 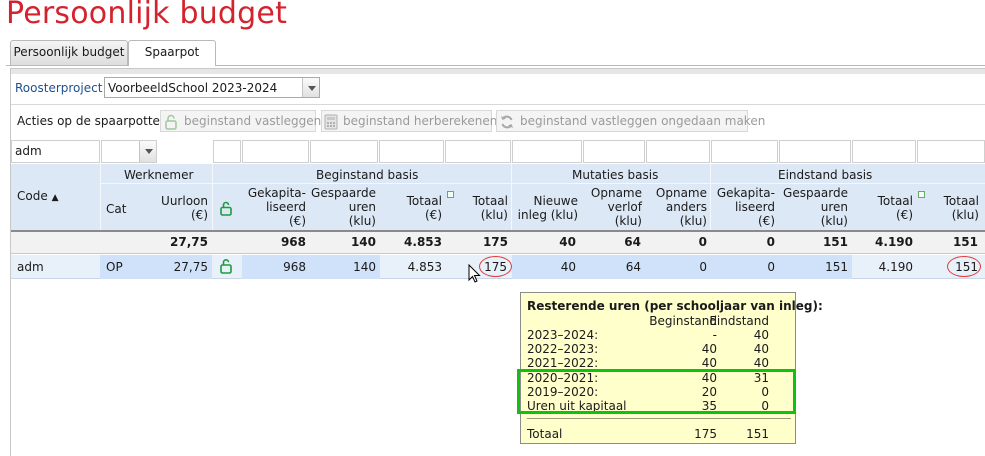 I want to click on calculator-icon, so click(x=331, y=121).